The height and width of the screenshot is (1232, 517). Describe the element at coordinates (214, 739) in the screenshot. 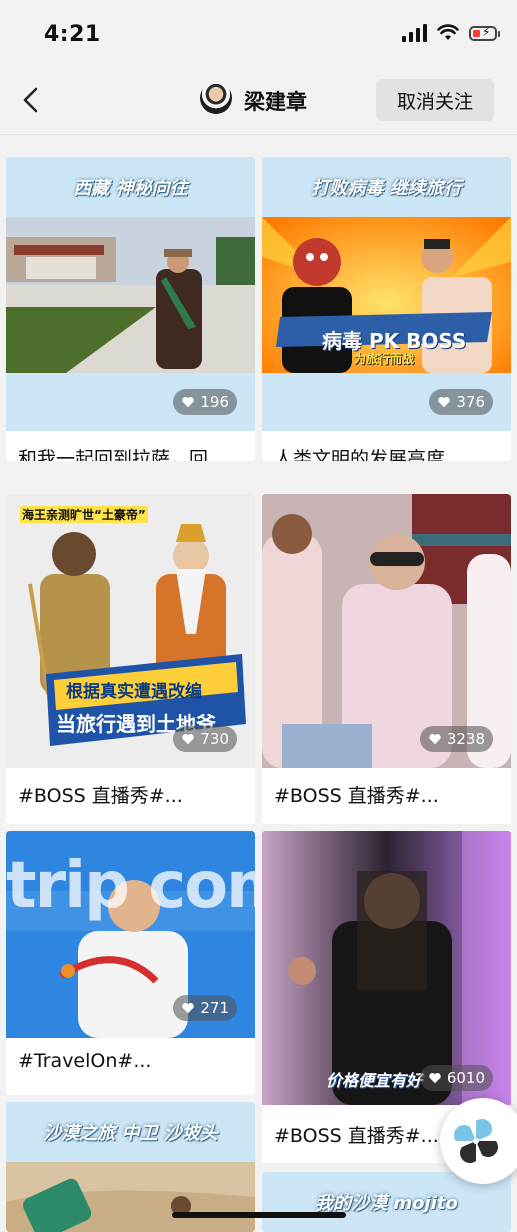

I see `like-count: 730` at that location.